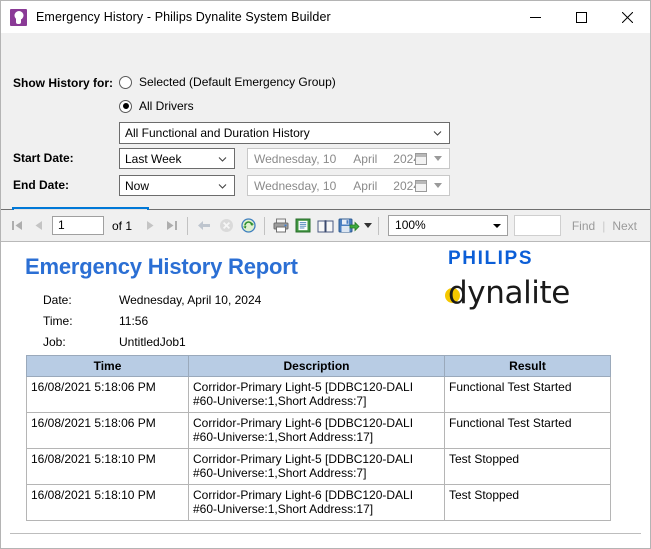 This screenshot has height=549, width=651. Describe the element at coordinates (535, 17) in the screenshot. I see `minimize-icon` at that location.